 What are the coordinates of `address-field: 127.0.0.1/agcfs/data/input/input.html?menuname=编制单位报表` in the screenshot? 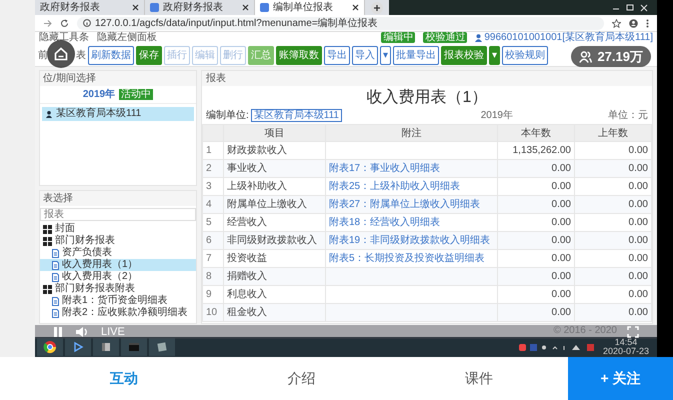 It's located at (340, 23).